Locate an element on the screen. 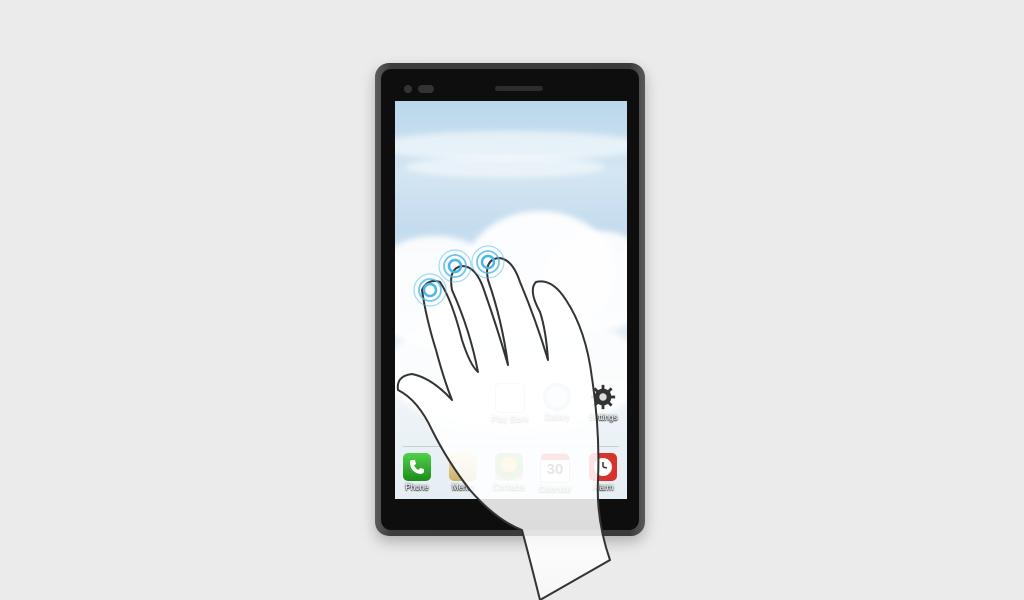 The height and width of the screenshot is (600, 1024). app-gallery: Gallery is located at coordinates (557, 402).